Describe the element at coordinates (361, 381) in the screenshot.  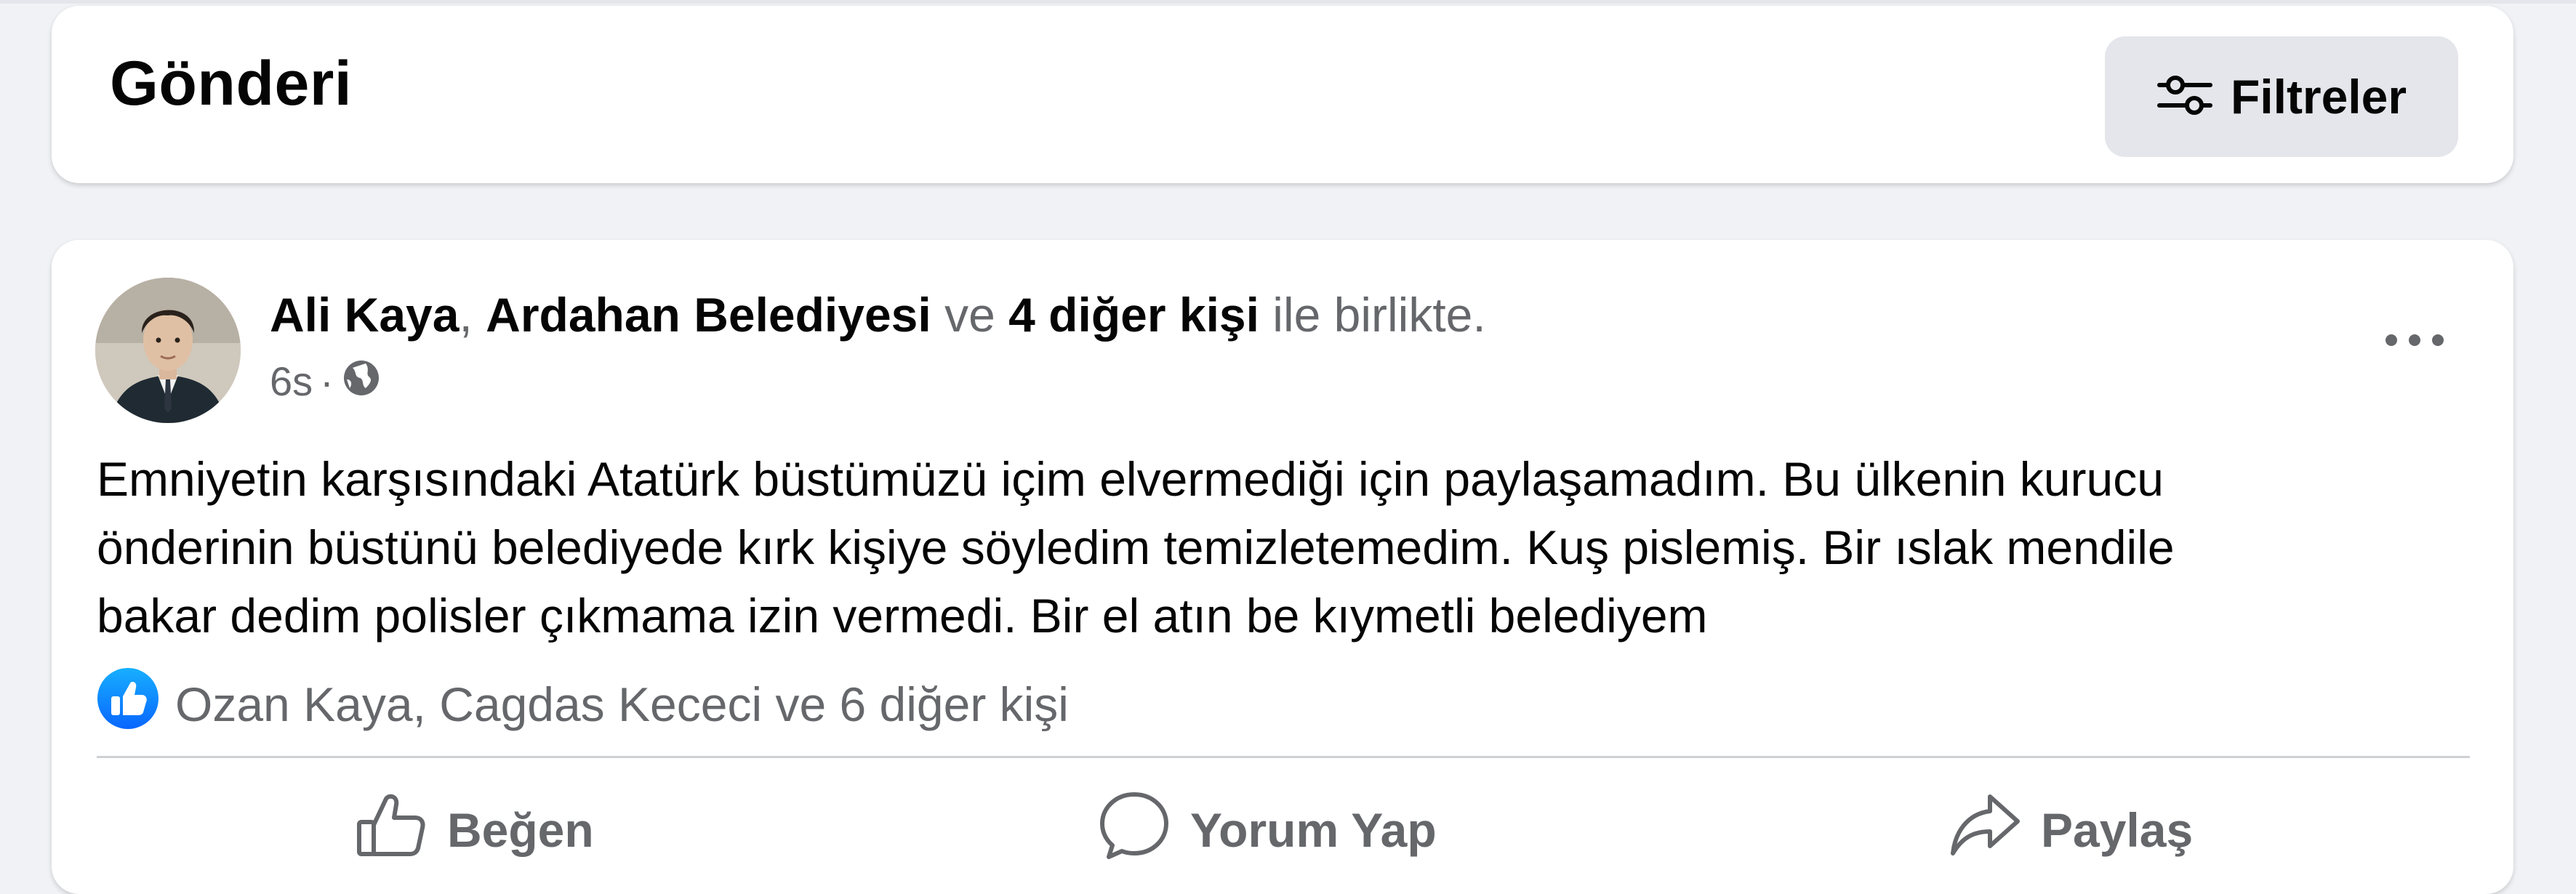
I see `globe-icon` at that location.